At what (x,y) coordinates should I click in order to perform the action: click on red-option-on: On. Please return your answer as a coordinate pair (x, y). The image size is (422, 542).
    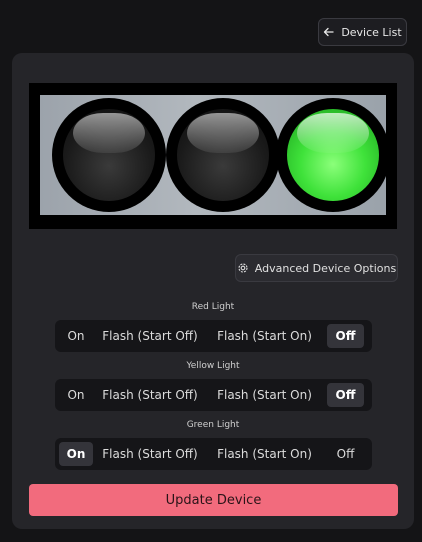
    Looking at the image, I should click on (76, 336).